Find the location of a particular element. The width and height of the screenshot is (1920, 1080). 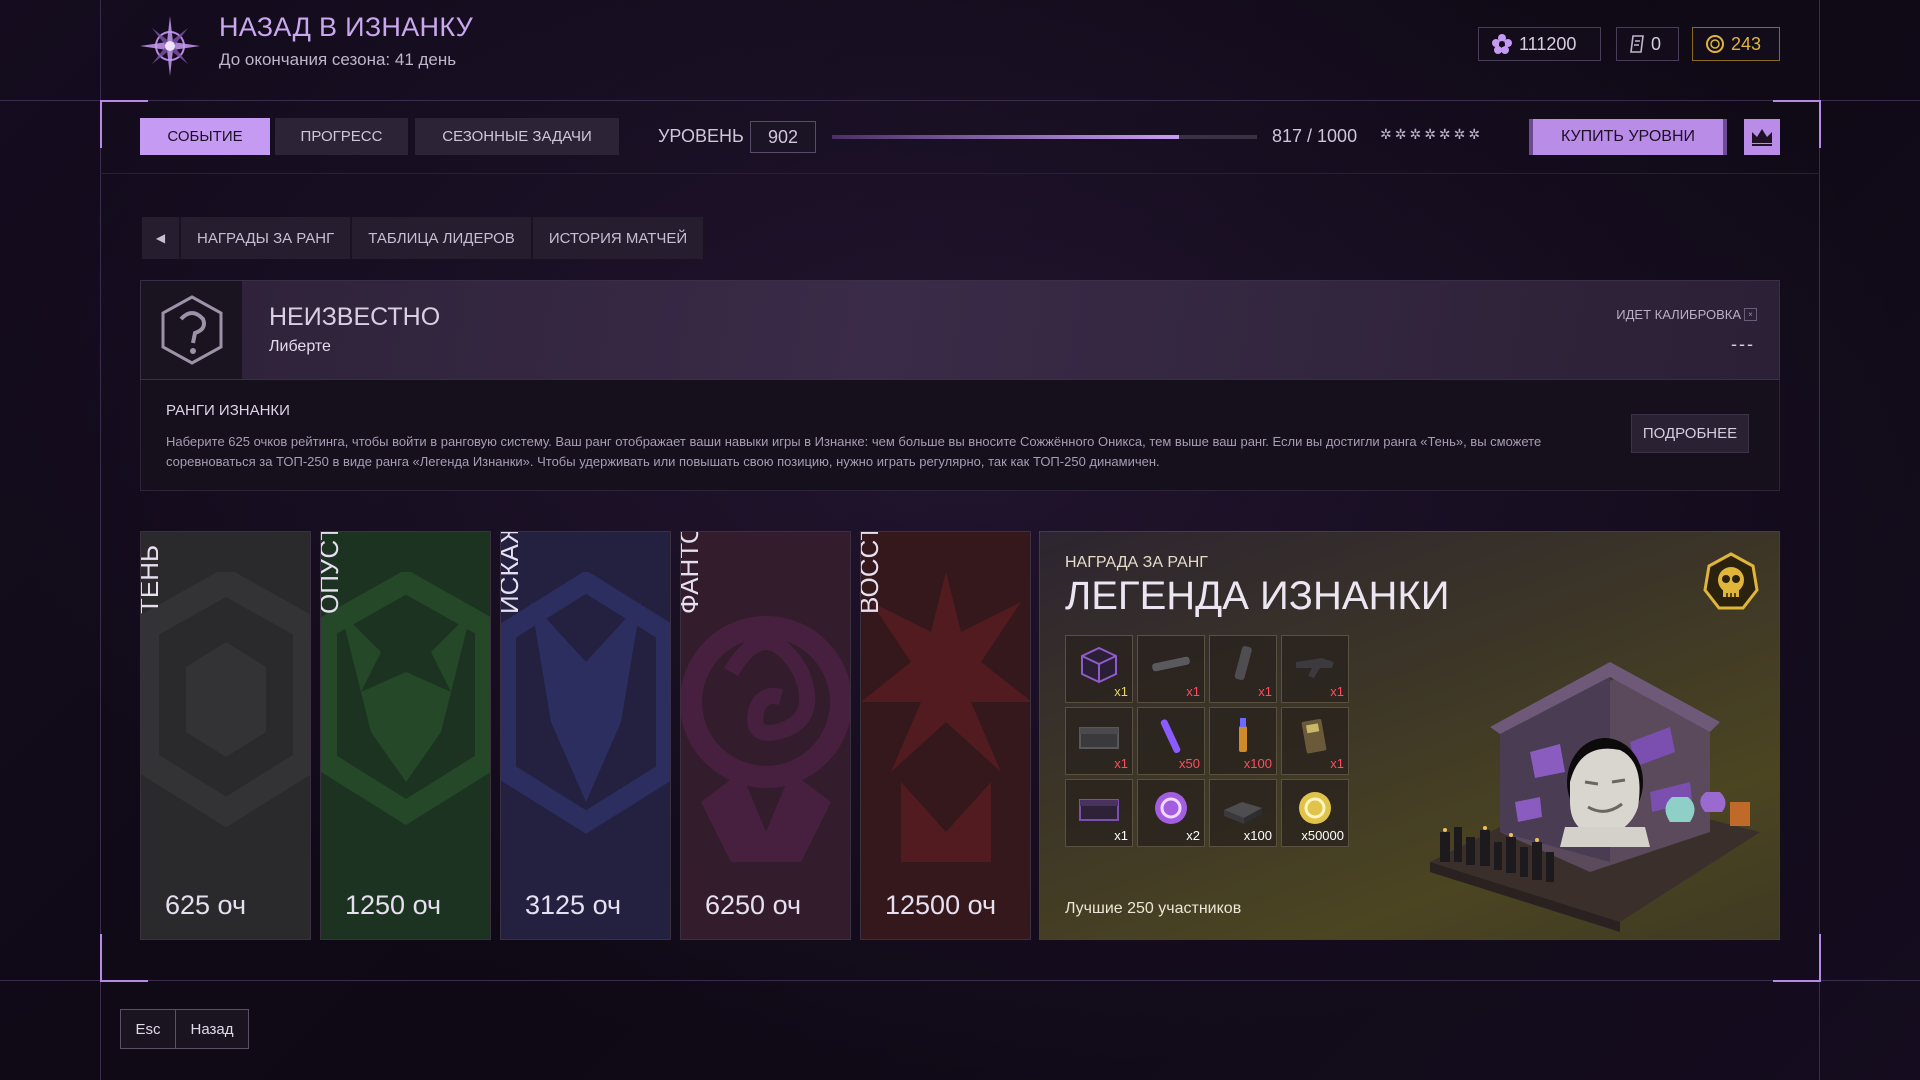

season-timer: До окончания сезона: 41 день is located at coordinates (338, 59).